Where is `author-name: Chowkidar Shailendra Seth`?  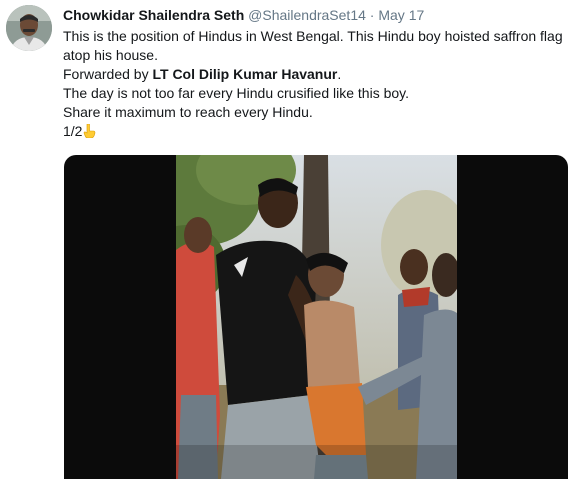 author-name: Chowkidar Shailendra Seth is located at coordinates (153, 15).